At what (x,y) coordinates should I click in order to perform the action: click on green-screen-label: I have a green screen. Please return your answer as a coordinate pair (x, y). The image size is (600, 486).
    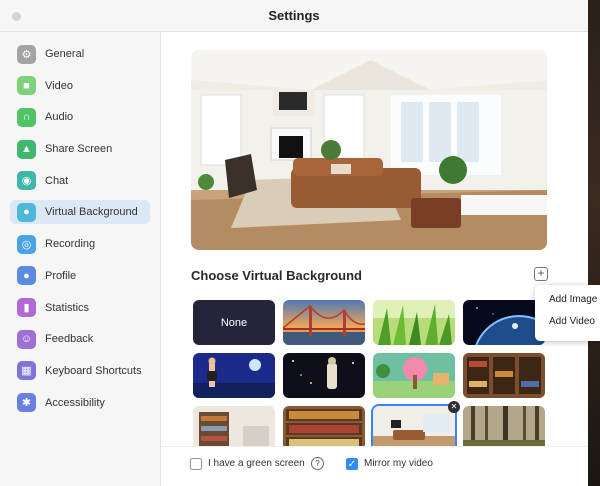
    Looking at the image, I should click on (256, 463).